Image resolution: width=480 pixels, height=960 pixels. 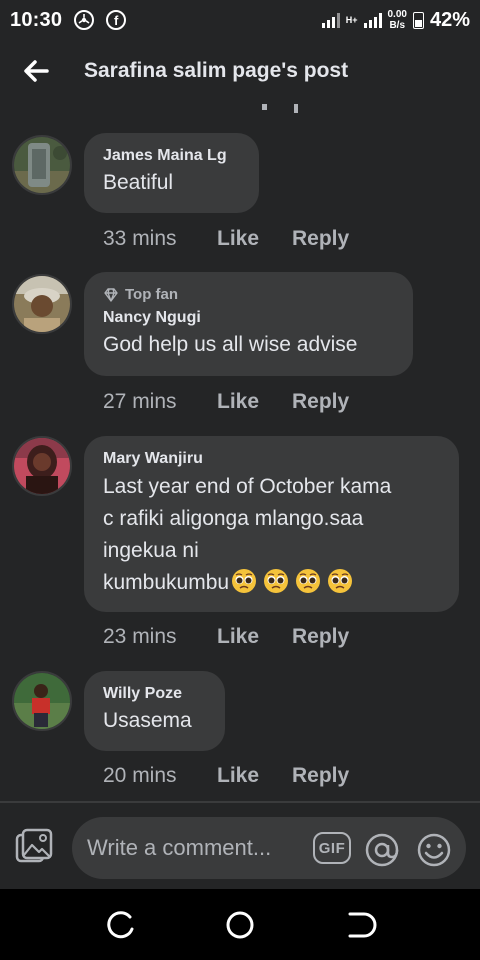 I want to click on recents-icon, so click(x=120, y=925).